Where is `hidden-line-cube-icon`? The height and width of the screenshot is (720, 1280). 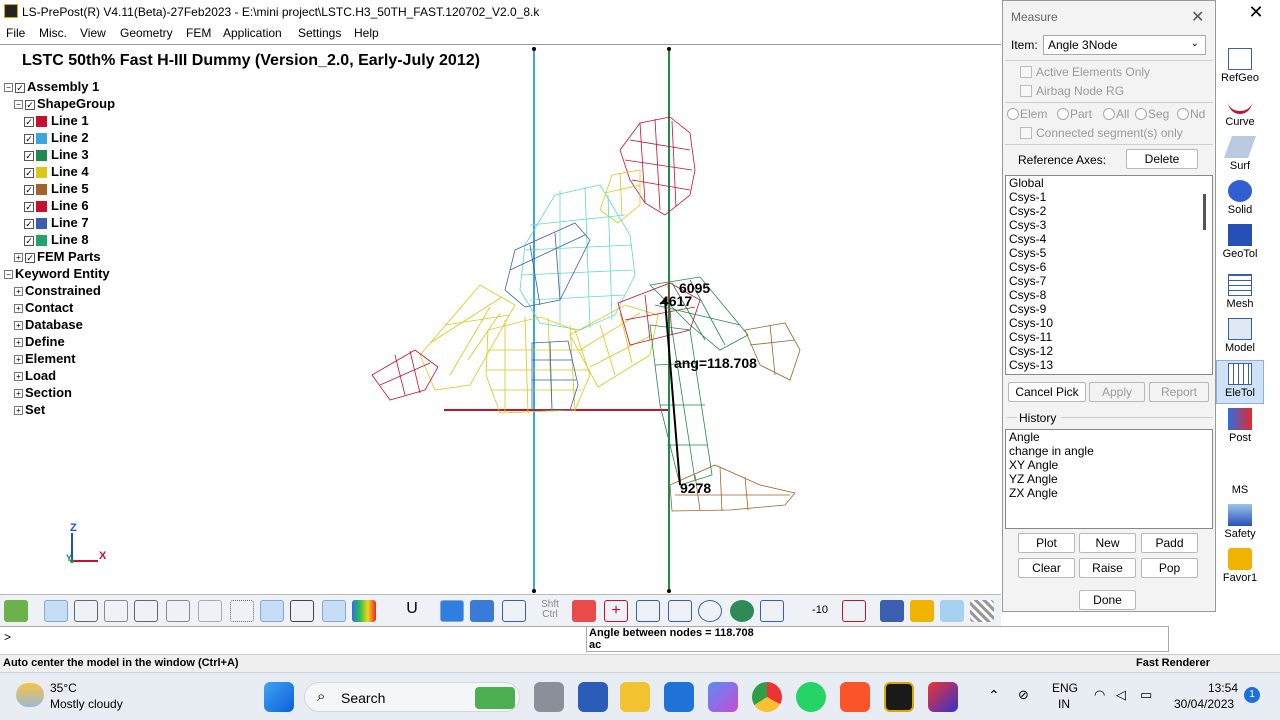
hidden-line-cube-icon is located at coordinates (116, 611).